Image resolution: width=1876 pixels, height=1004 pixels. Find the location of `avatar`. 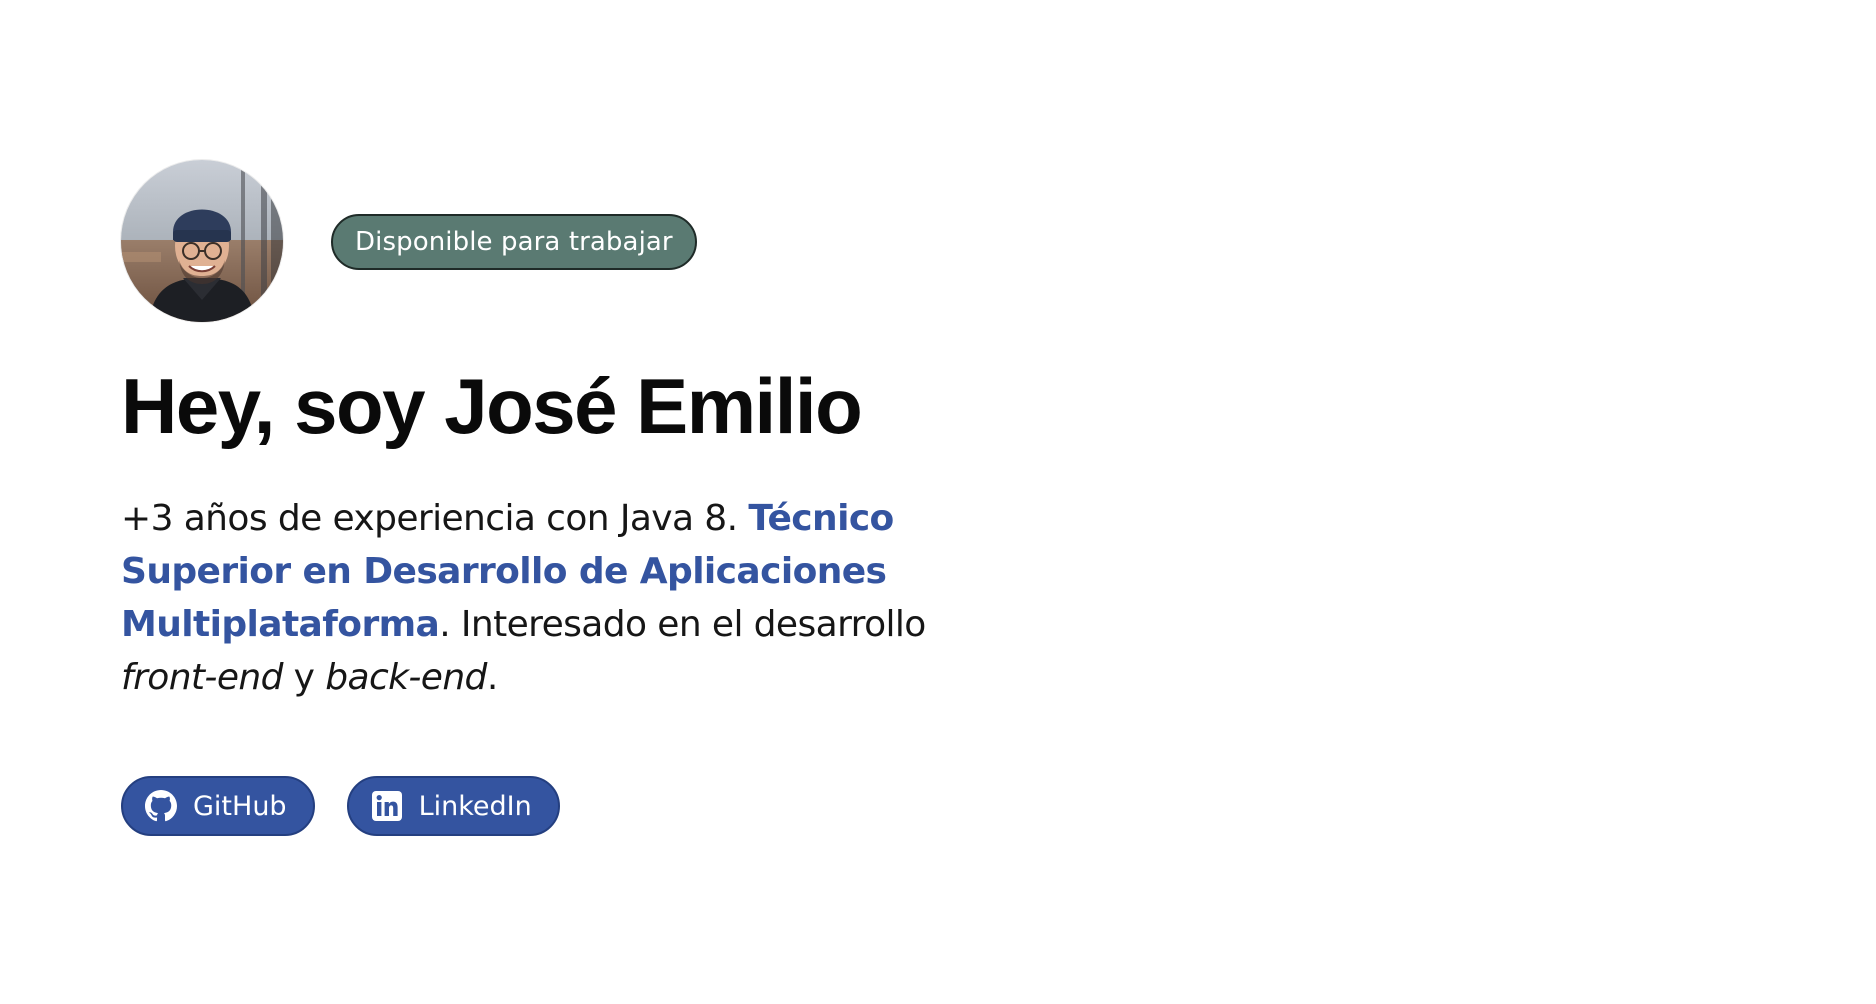

avatar is located at coordinates (202, 241).